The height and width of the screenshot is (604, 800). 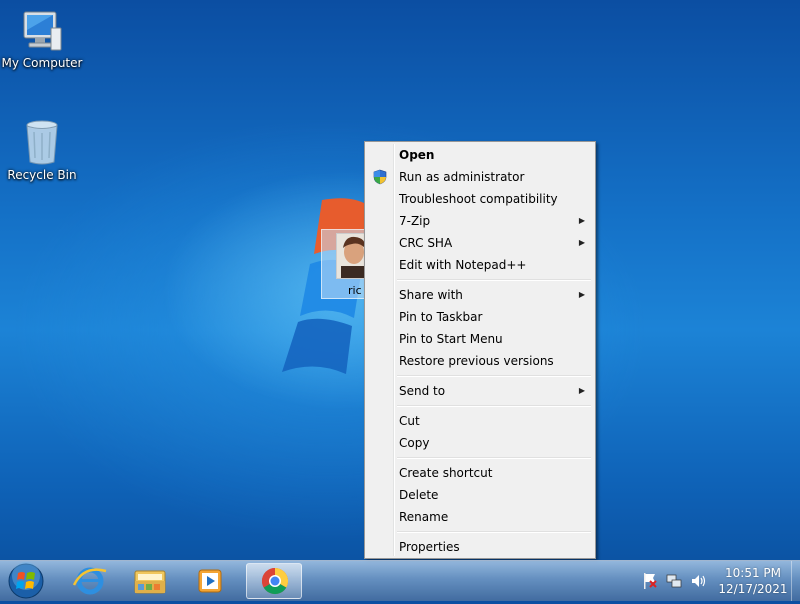 I want to click on menu-item-send-to: Send to ▶, so click(x=480, y=391).